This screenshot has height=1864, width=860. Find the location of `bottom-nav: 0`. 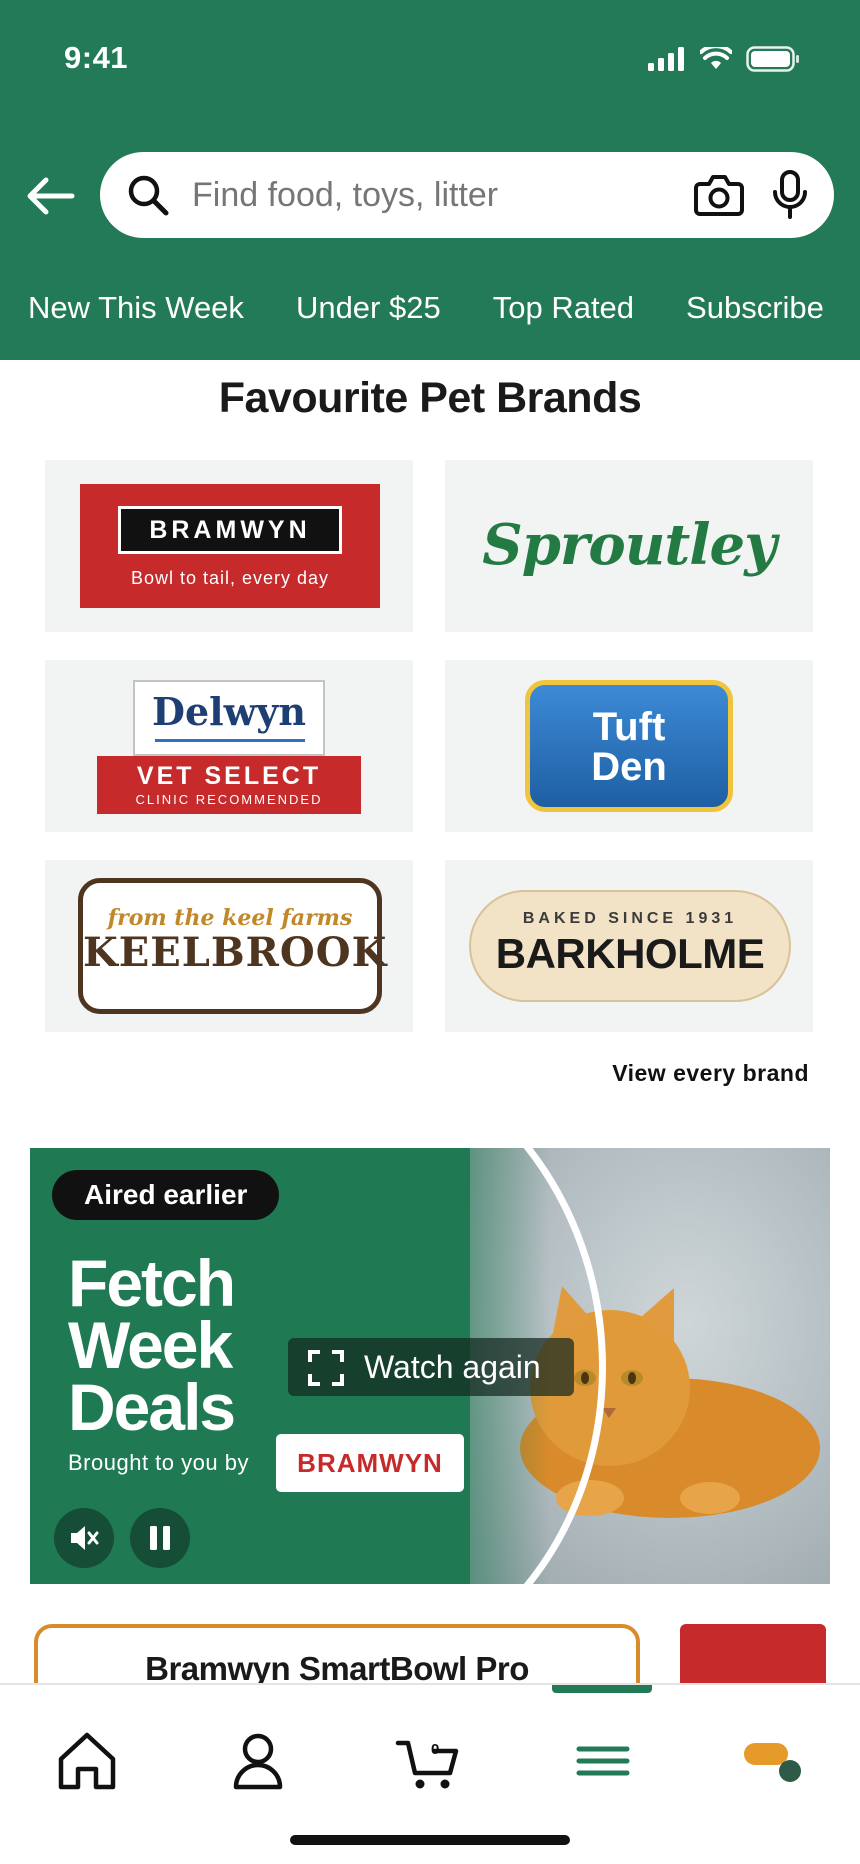

bottom-nav: 0 is located at coordinates (430, 1773).